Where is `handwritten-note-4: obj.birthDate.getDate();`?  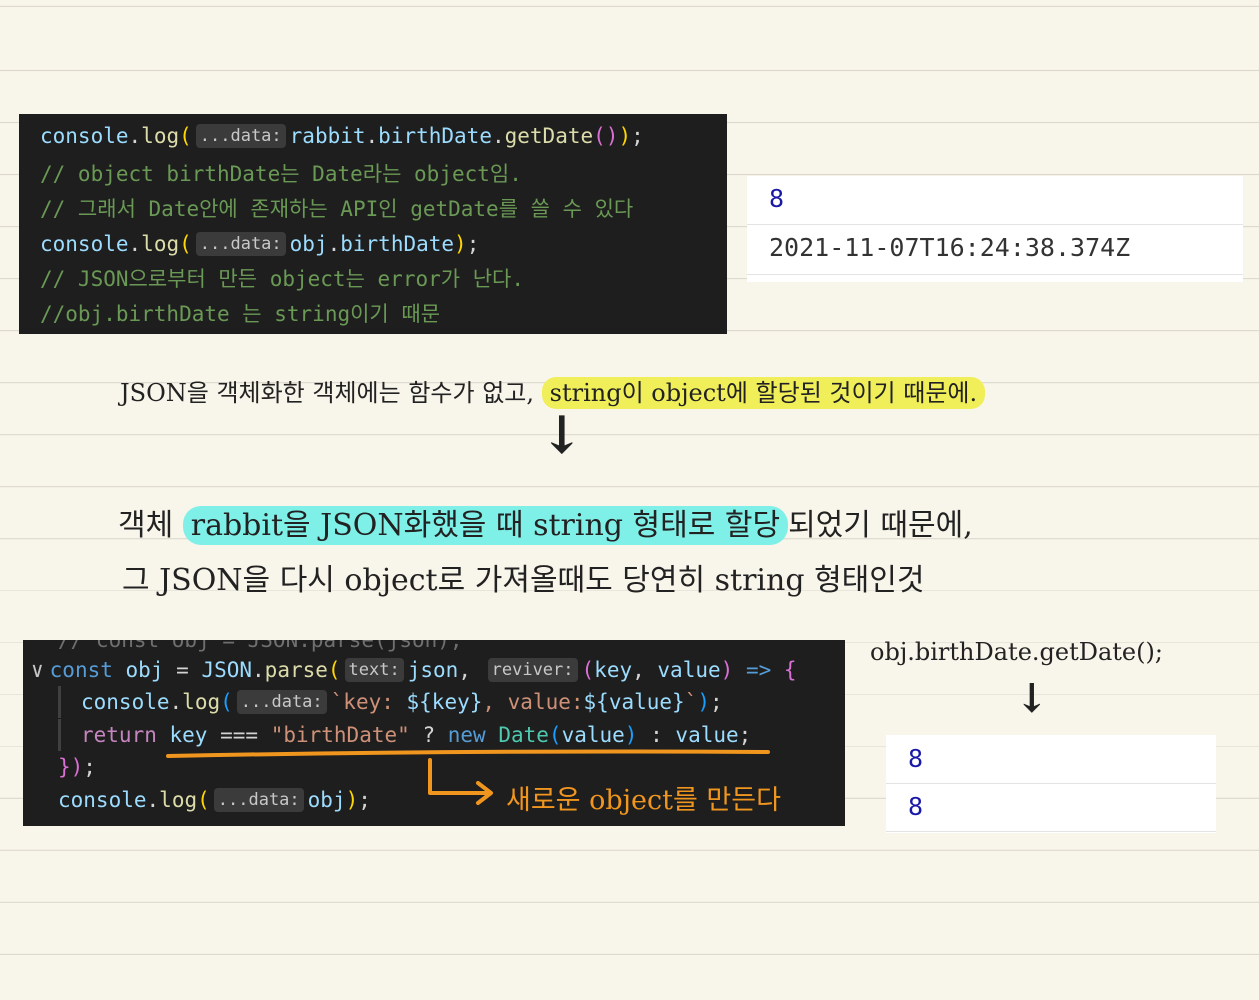 handwritten-note-4: obj.birthDate.getDate(); is located at coordinates (1016, 652).